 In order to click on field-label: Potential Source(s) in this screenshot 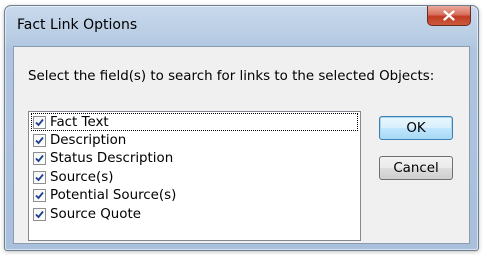, I will do `click(113, 195)`.